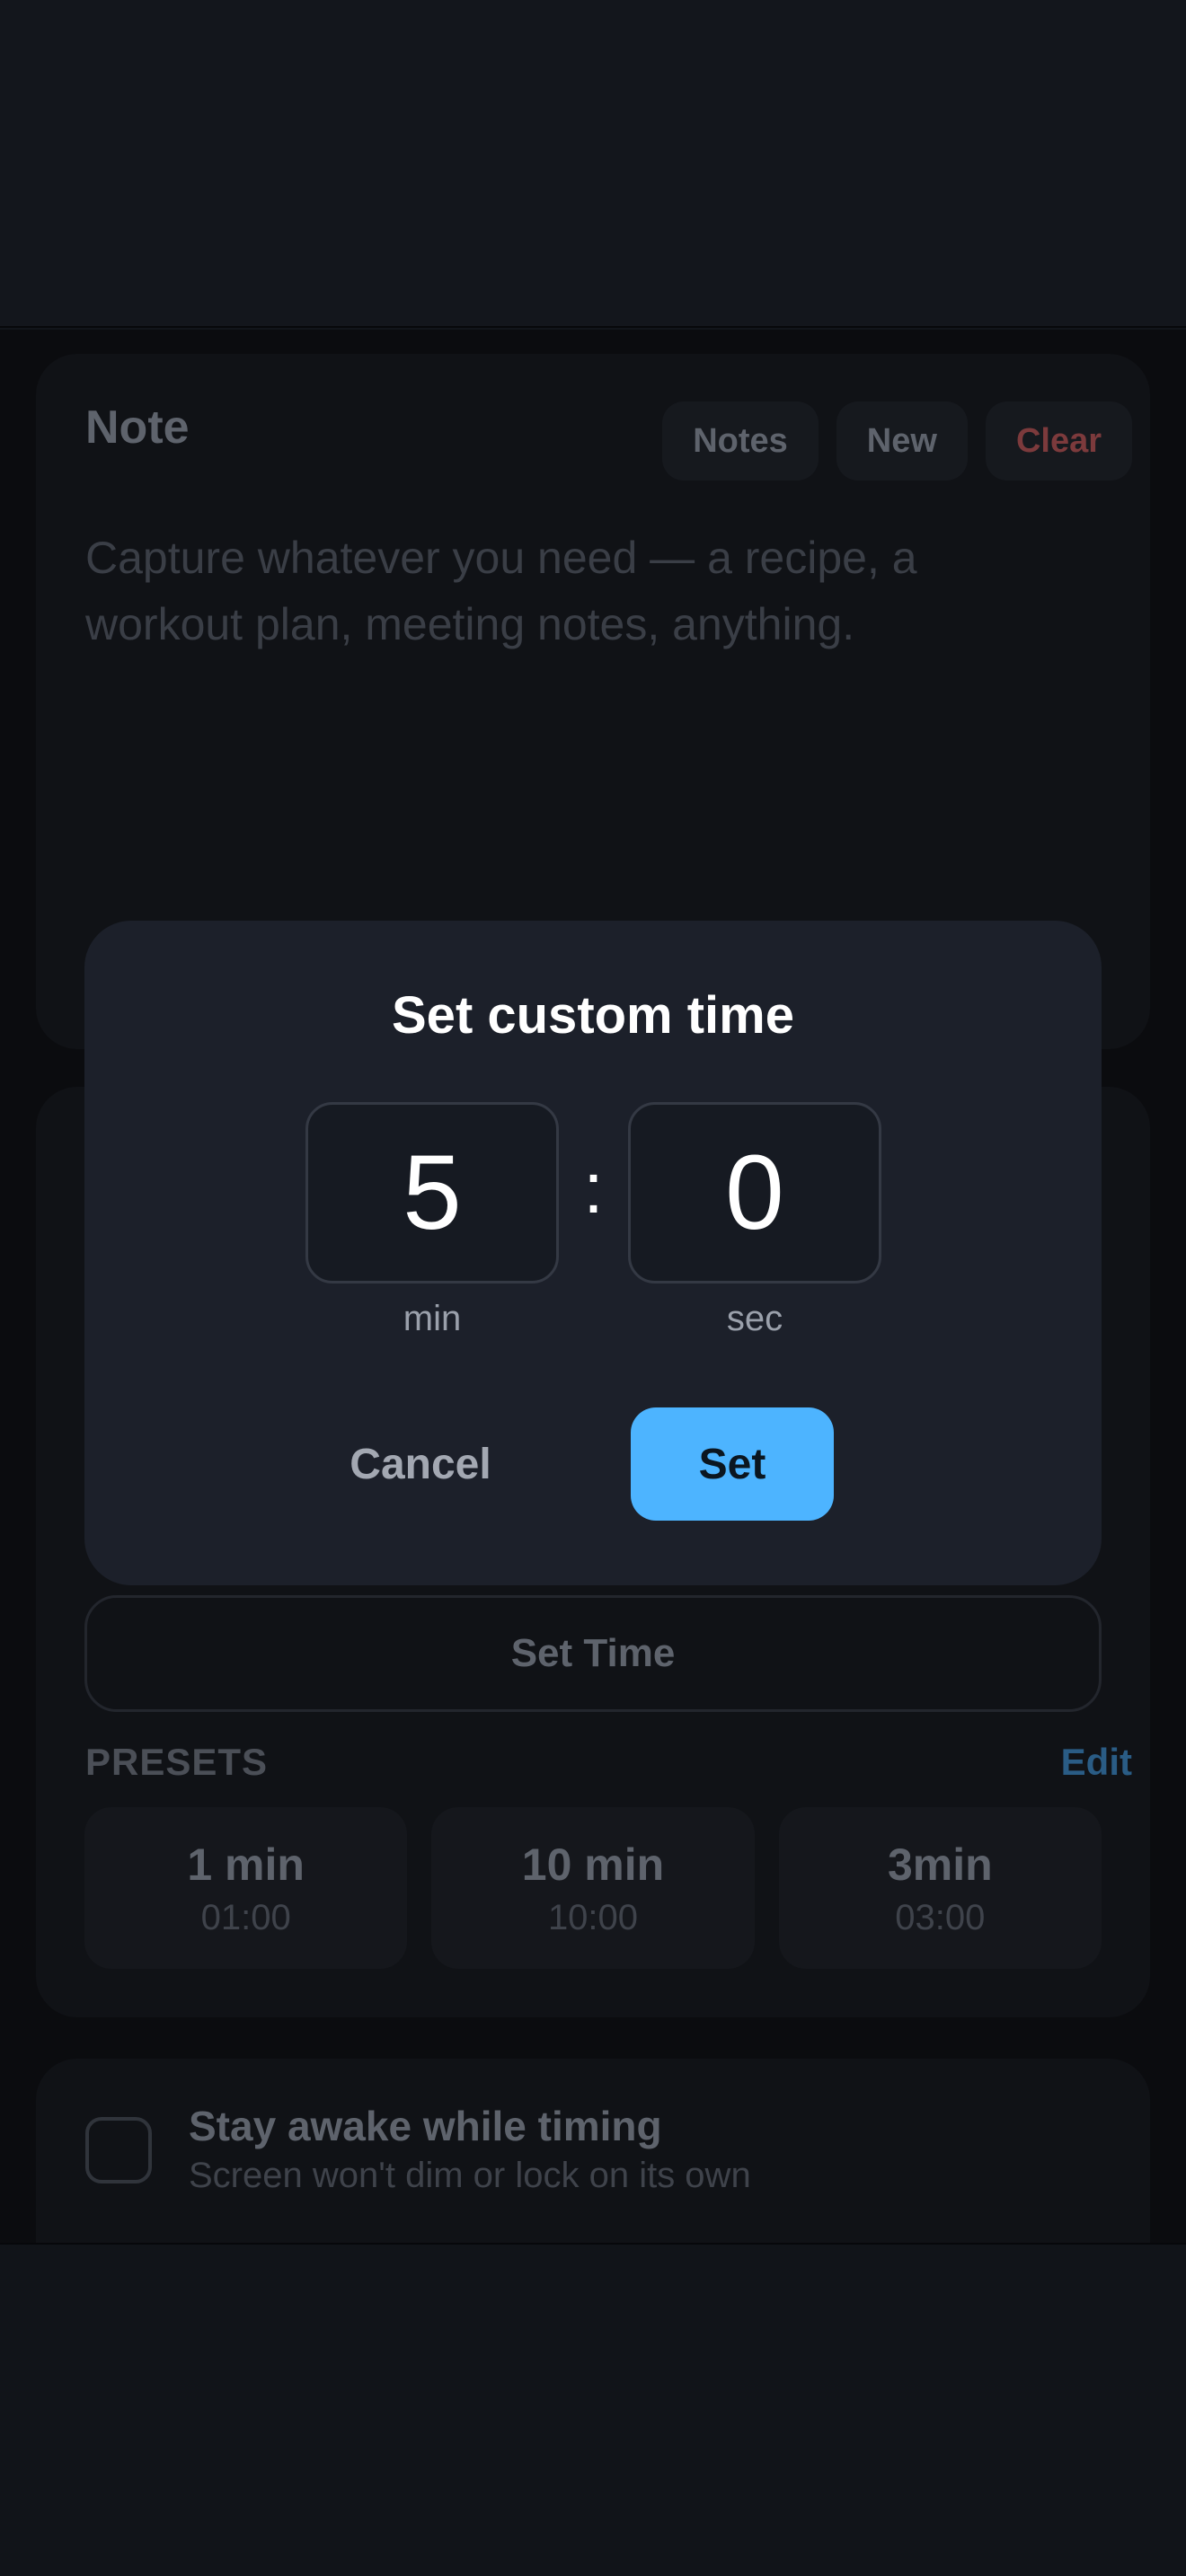  I want to click on preset-item: 10 min 10:00, so click(593, 1888).